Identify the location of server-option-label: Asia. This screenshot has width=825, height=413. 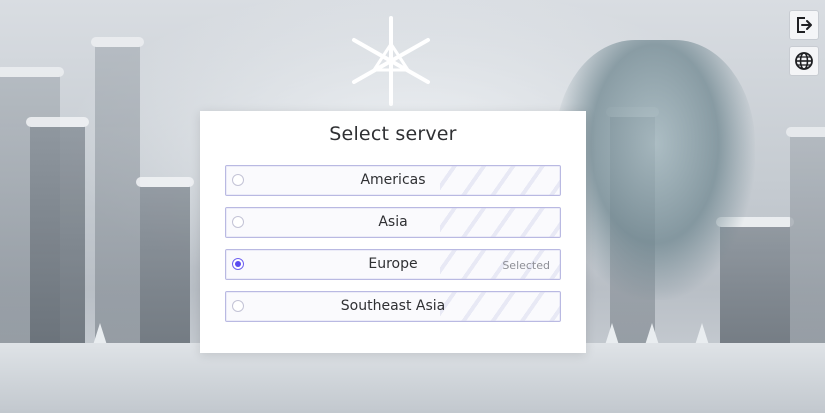
(393, 222).